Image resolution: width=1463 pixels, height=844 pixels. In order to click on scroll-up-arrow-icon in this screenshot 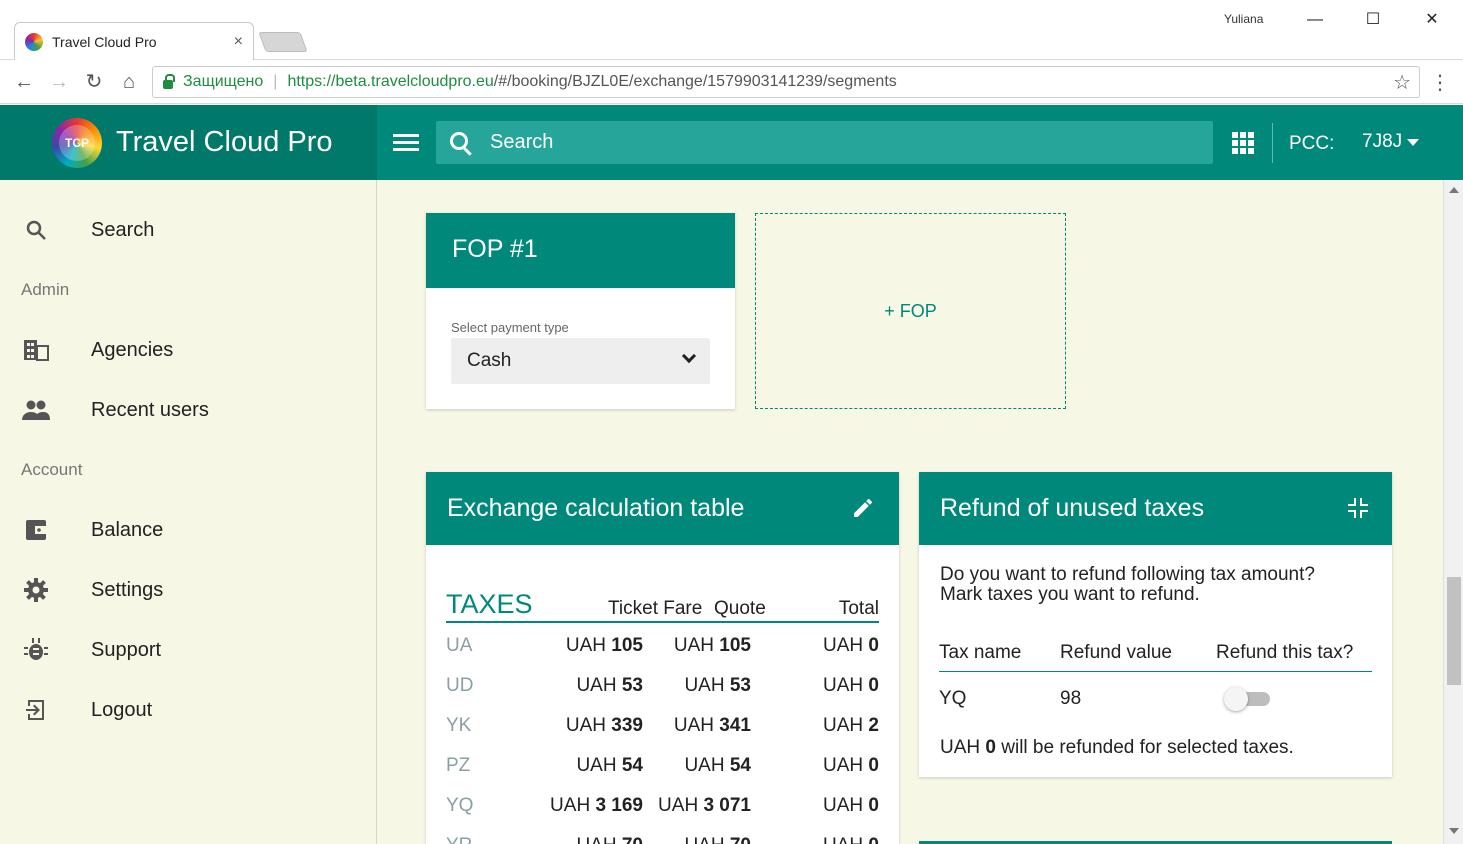, I will do `click(1454, 190)`.